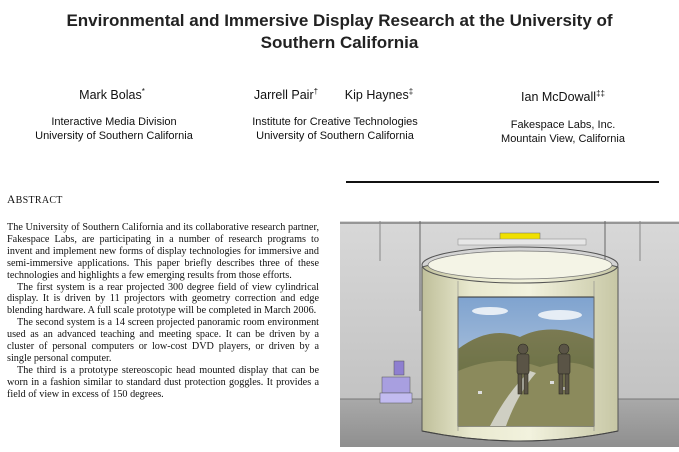  Describe the element at coordinates (379, 94) in the screenshot. I see `author-haynes: Kip Haynes‡` at that location.